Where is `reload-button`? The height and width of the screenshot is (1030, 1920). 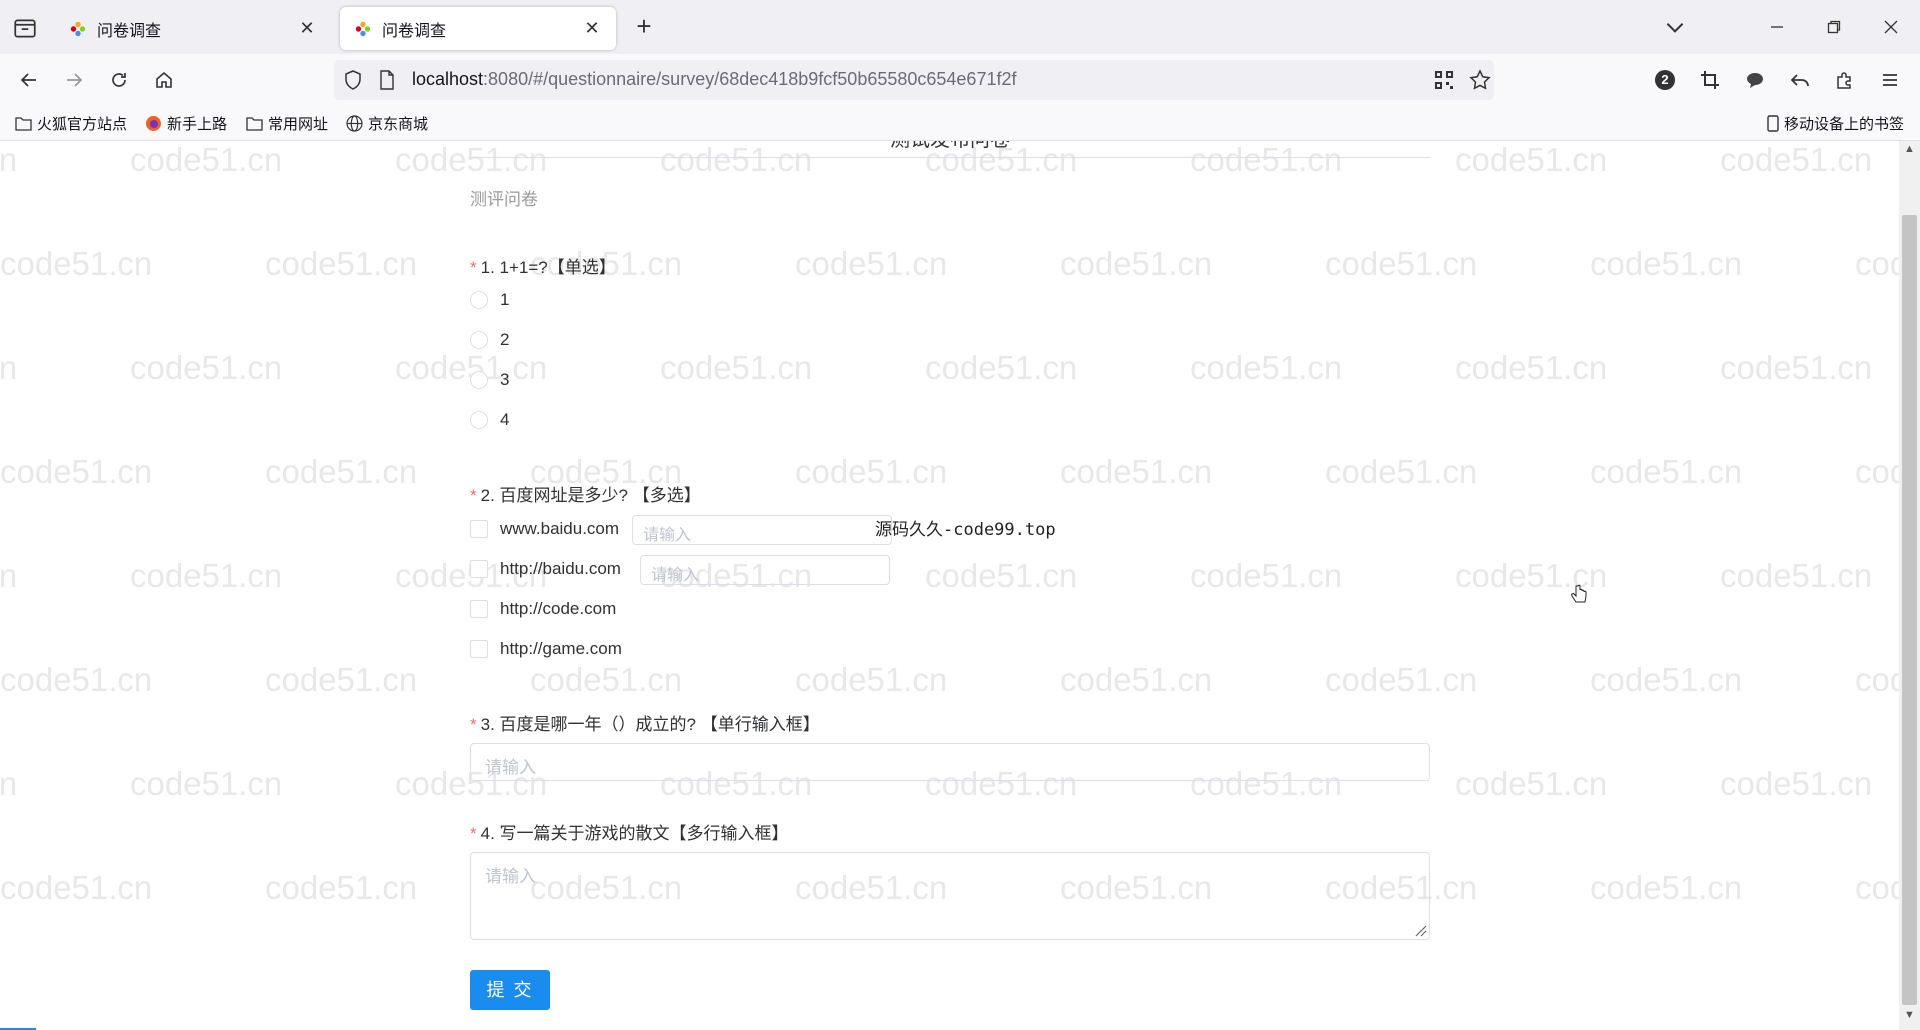
reload-button is located at coordinates (119, 80).